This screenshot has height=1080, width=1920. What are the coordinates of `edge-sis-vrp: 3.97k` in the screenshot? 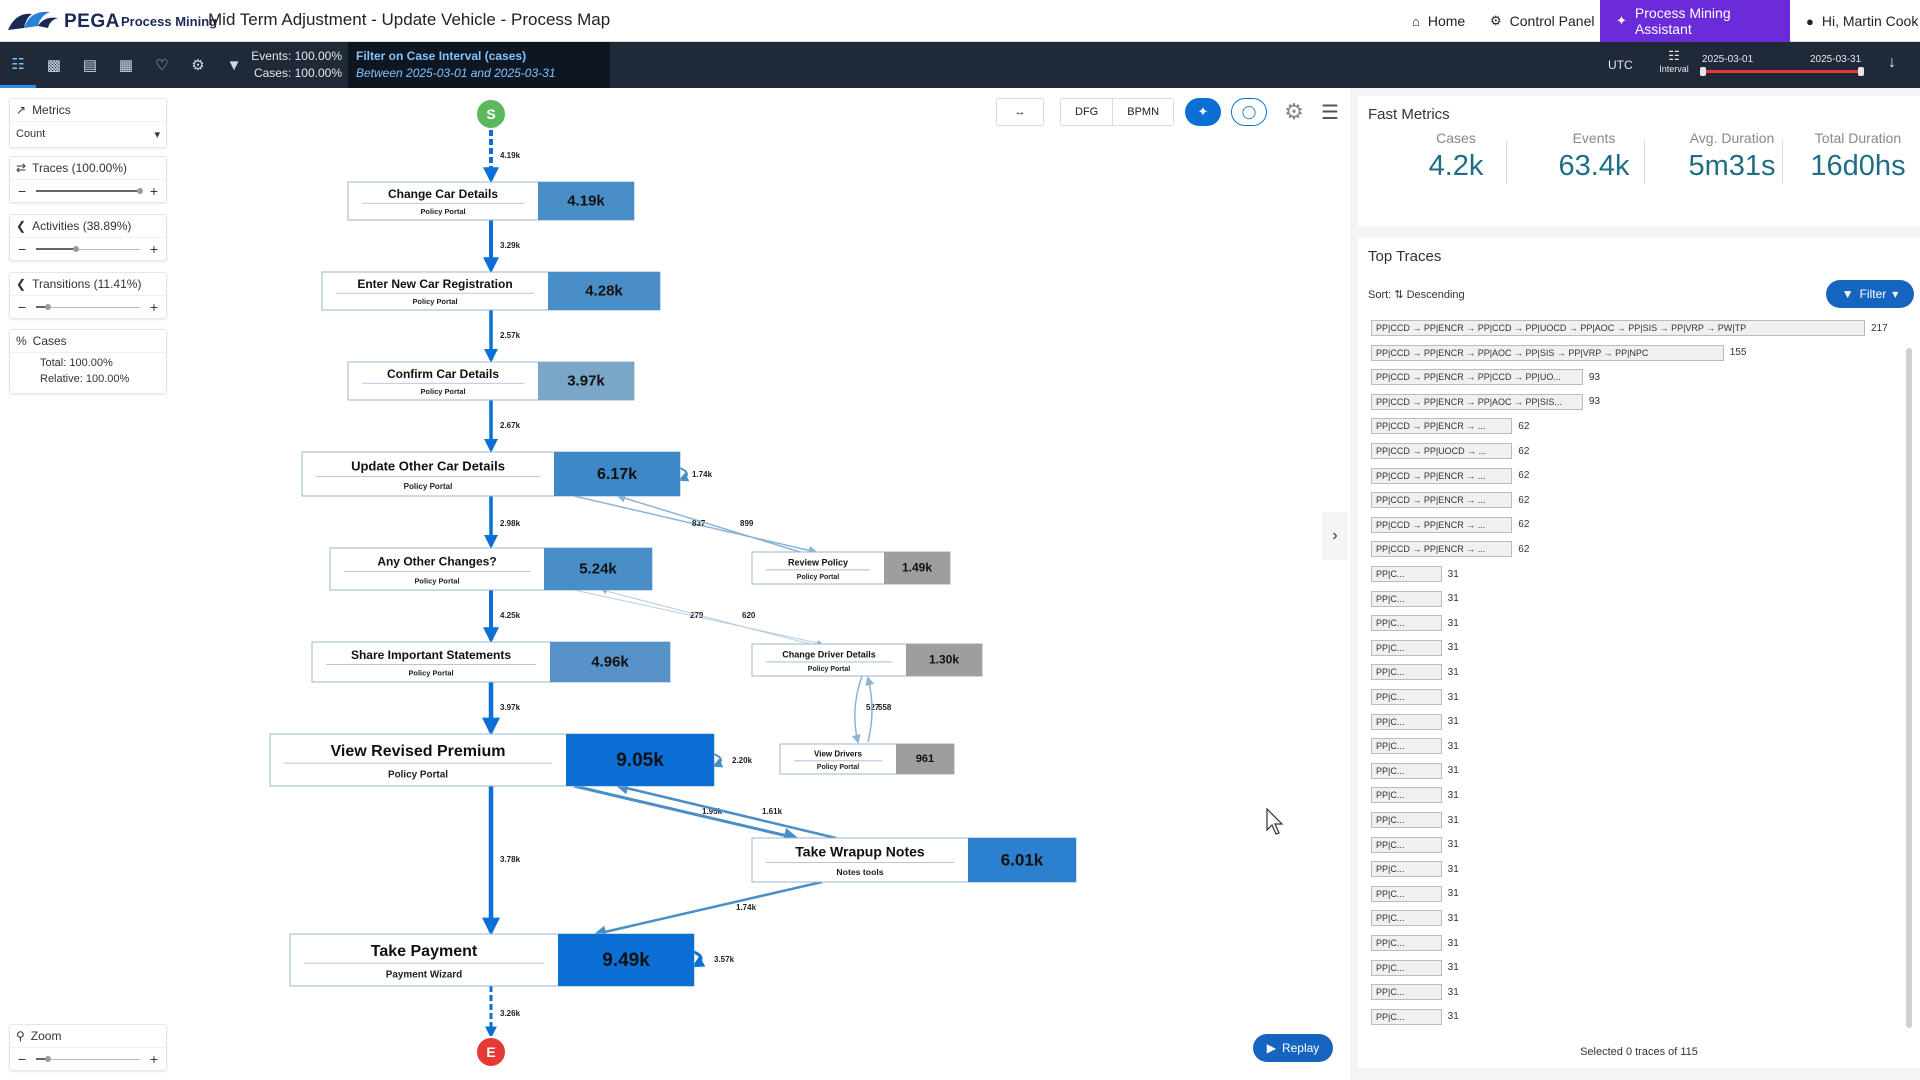 It's located at (501, 709).